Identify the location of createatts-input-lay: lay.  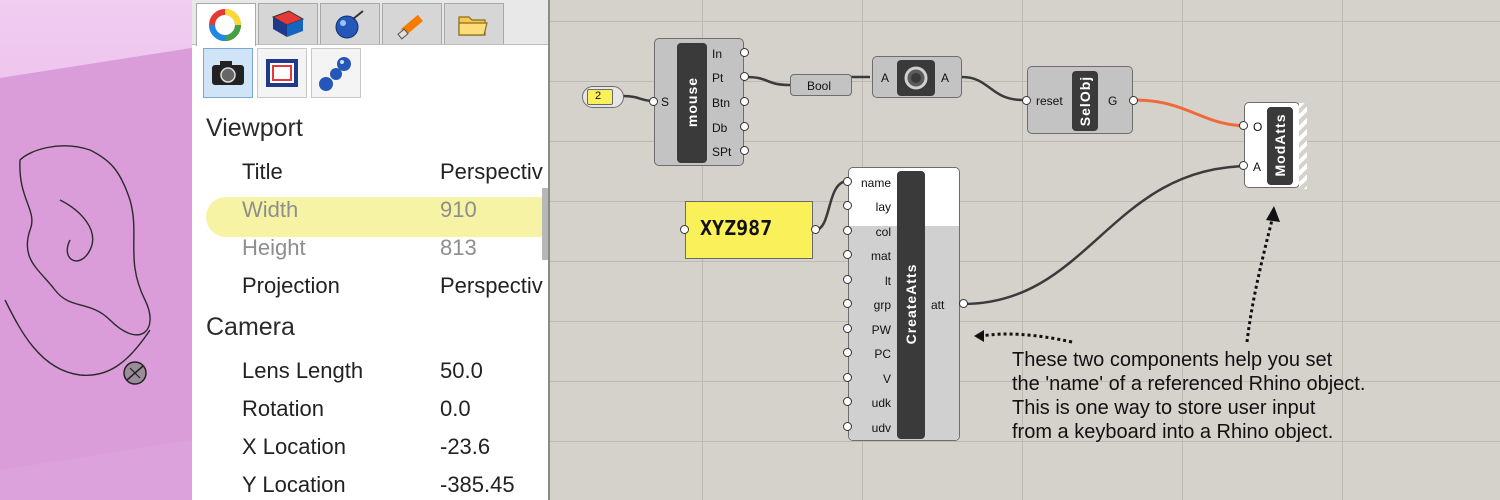
(883, 207).